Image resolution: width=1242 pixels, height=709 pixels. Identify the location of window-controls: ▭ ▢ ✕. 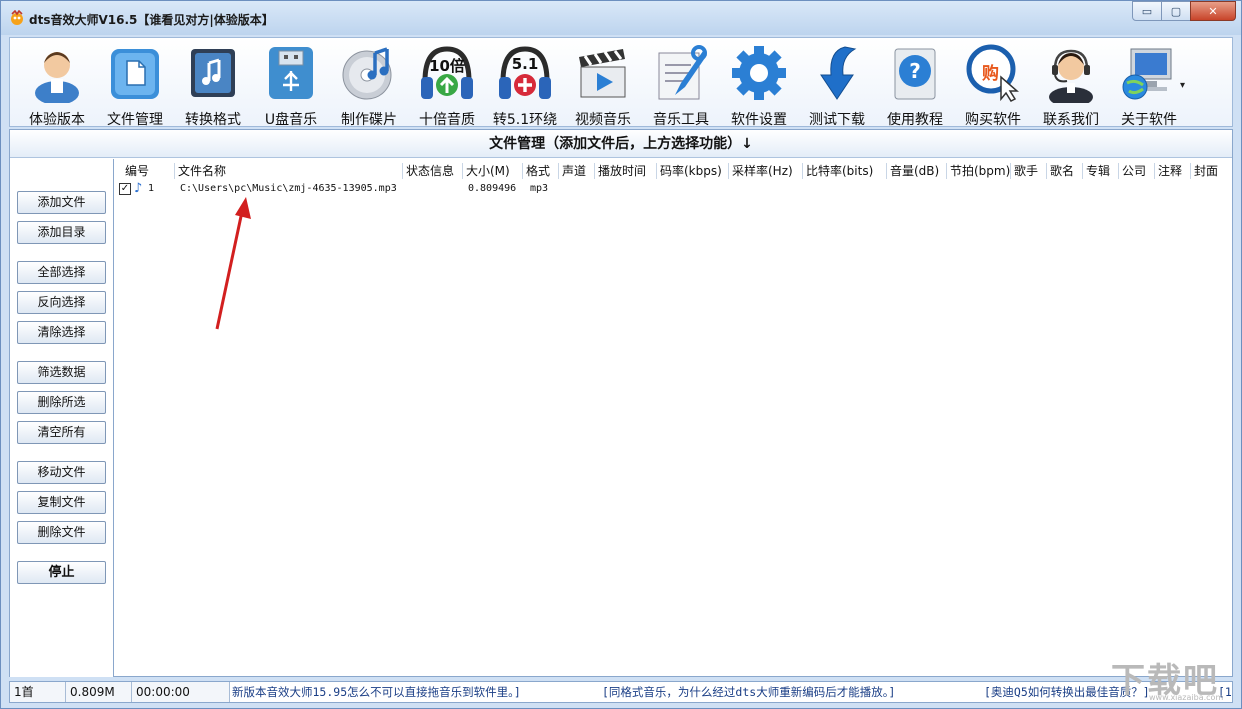
(1184, 11).